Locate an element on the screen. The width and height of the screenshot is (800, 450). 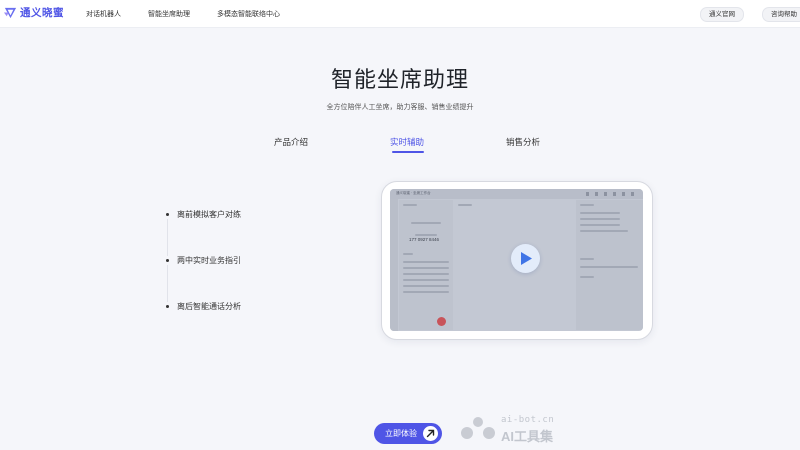
watermark-url: ai-bot.cn is located at coordinates (528, 420).